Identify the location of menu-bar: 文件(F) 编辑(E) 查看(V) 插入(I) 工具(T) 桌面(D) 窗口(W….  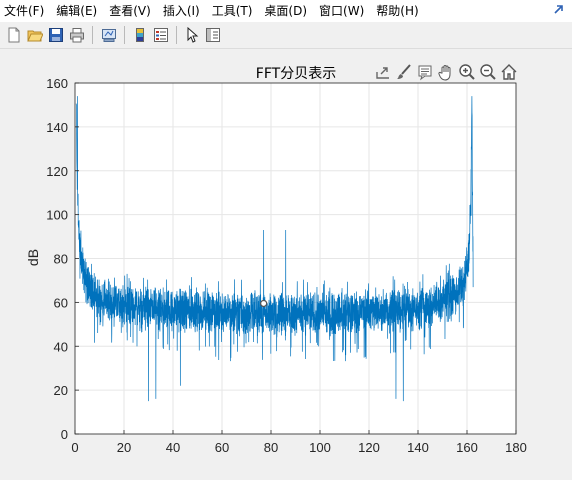
(286, 11).